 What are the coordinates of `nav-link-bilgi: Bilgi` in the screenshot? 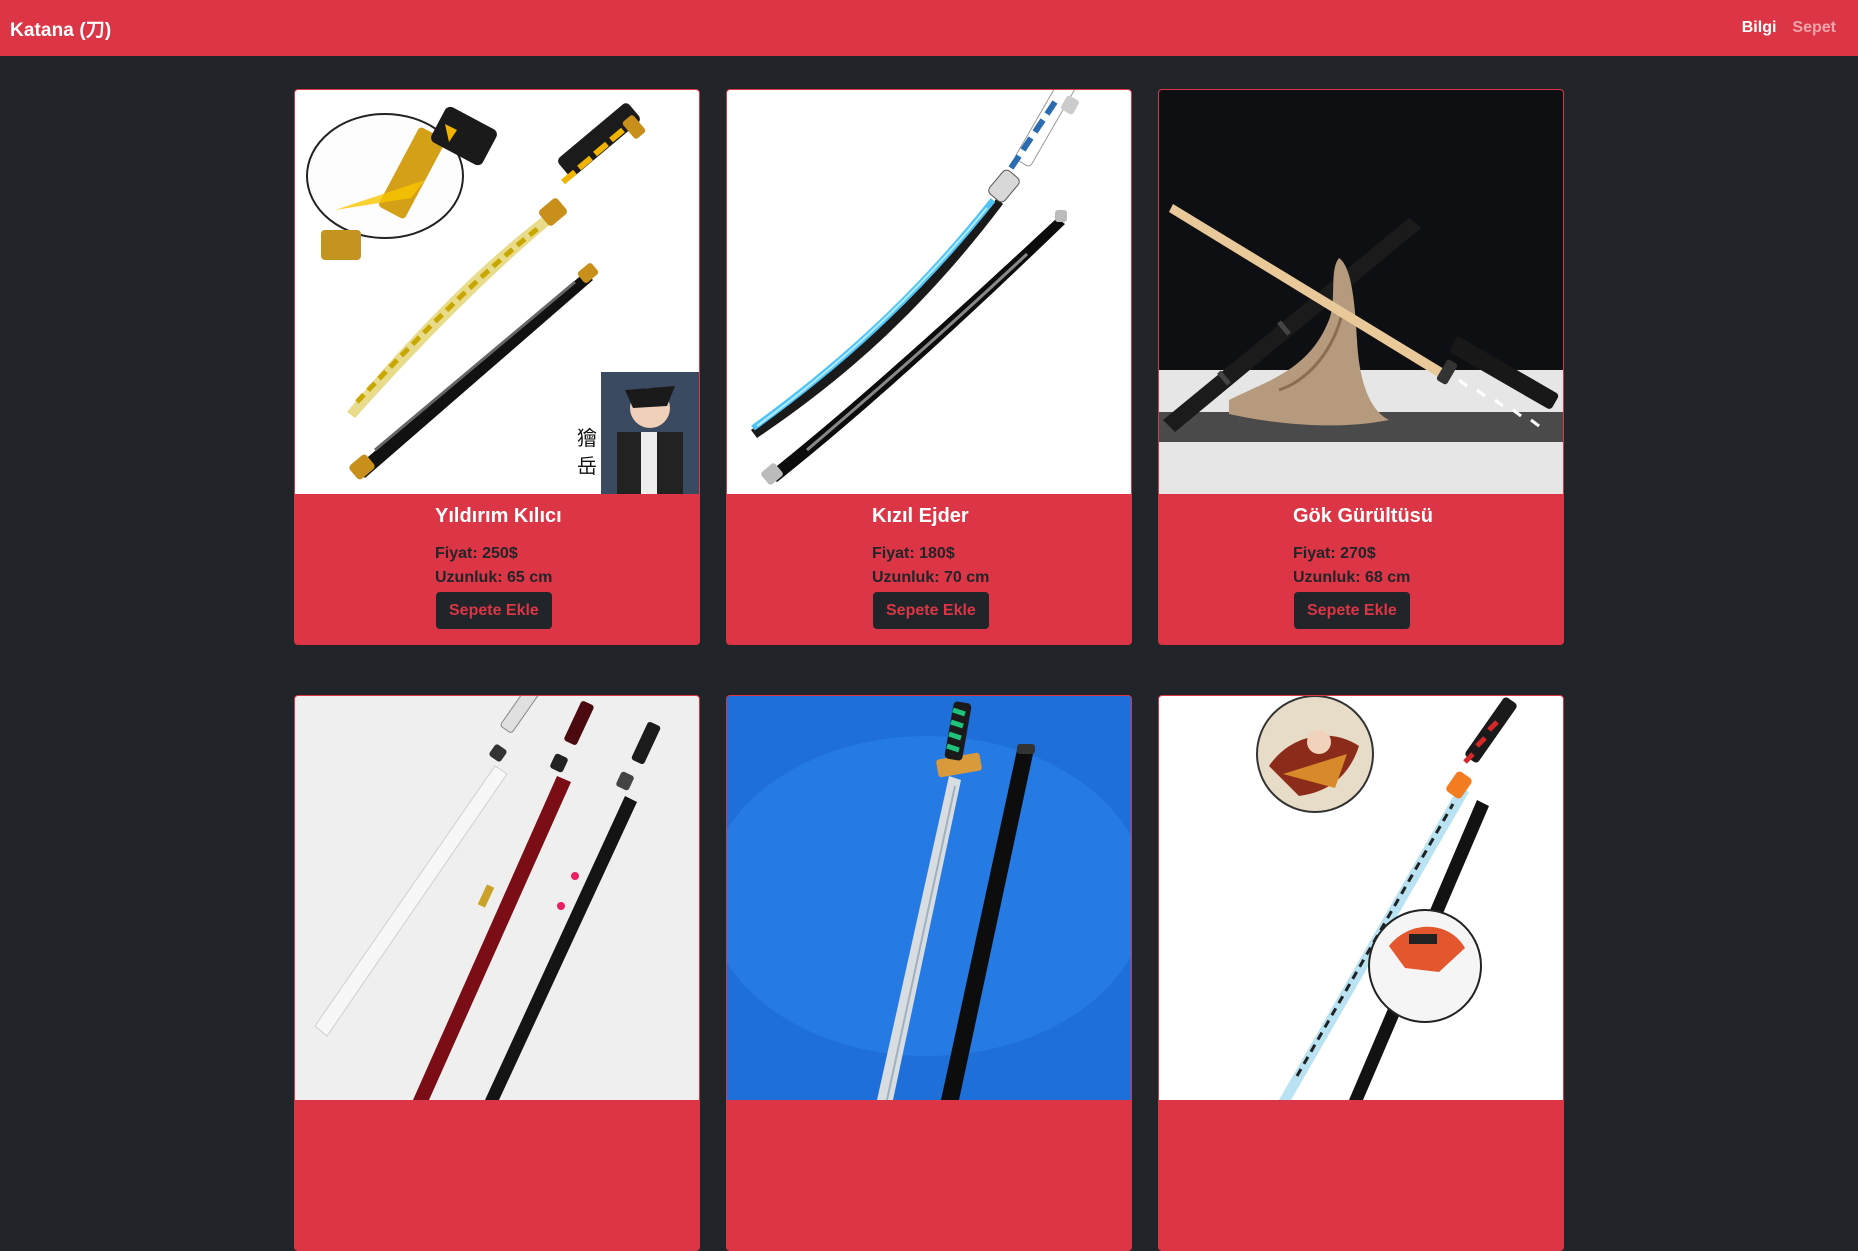 It's located at (1759, 28).